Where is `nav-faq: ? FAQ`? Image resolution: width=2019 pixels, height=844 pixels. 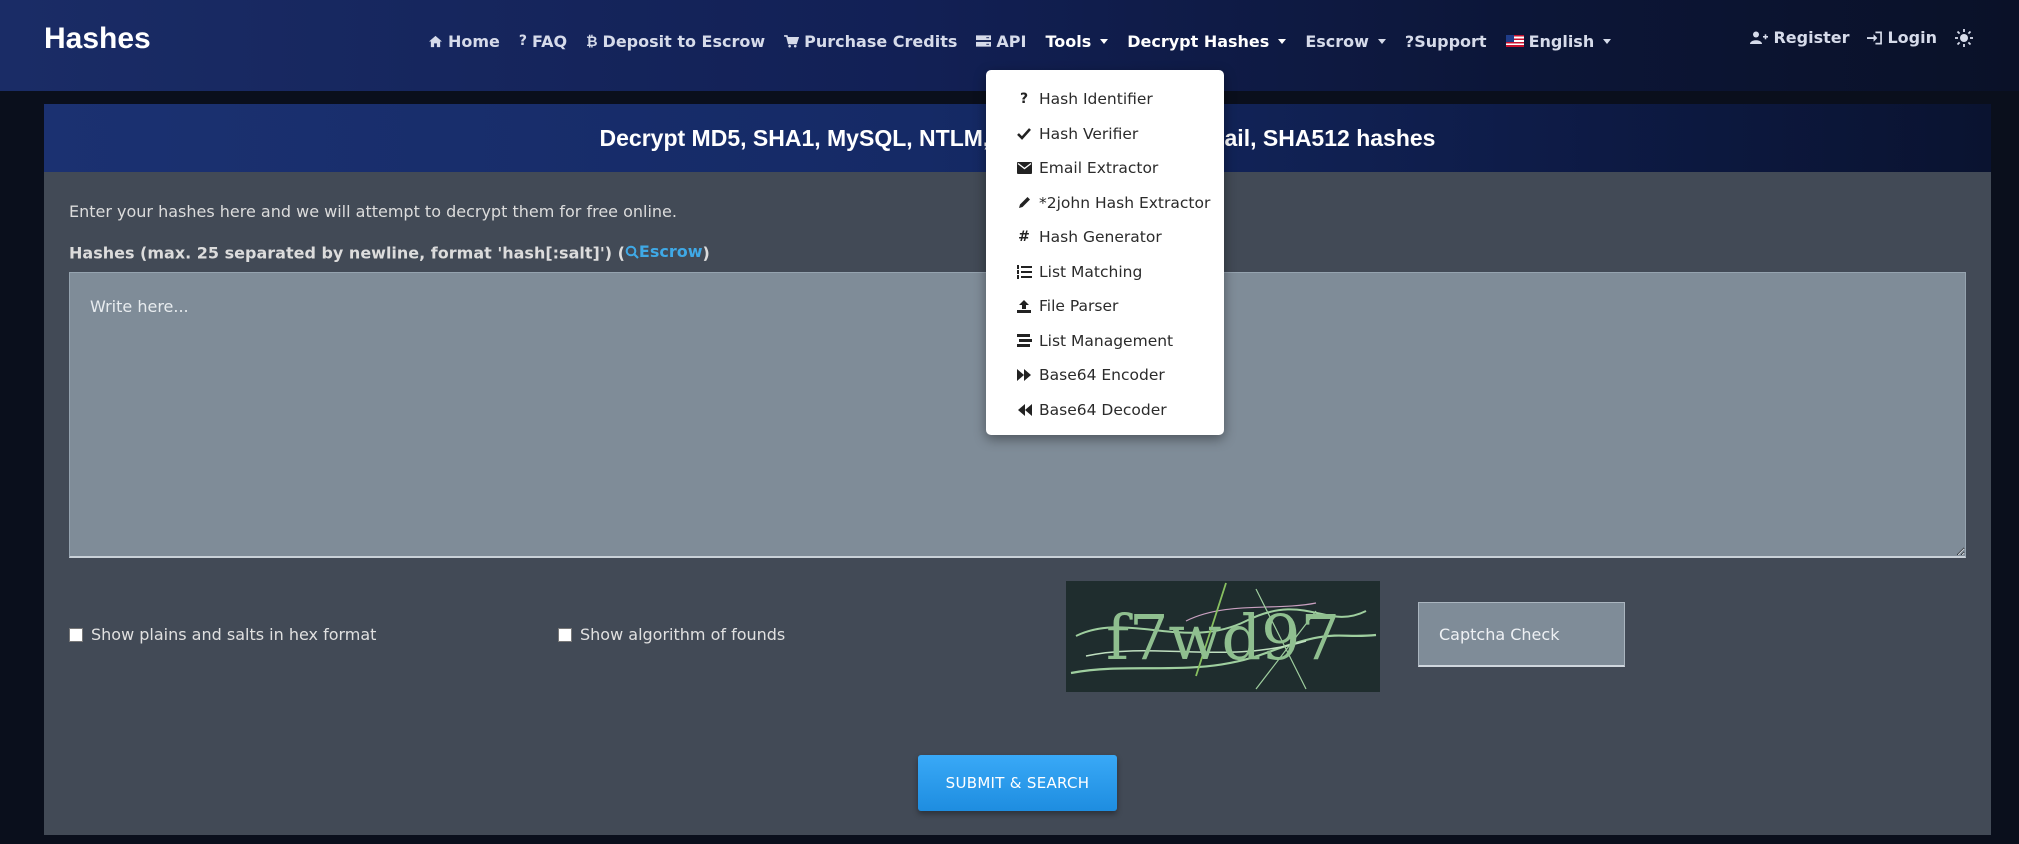 nav-faq: ? FAQ is located at coordinates (543, 41).